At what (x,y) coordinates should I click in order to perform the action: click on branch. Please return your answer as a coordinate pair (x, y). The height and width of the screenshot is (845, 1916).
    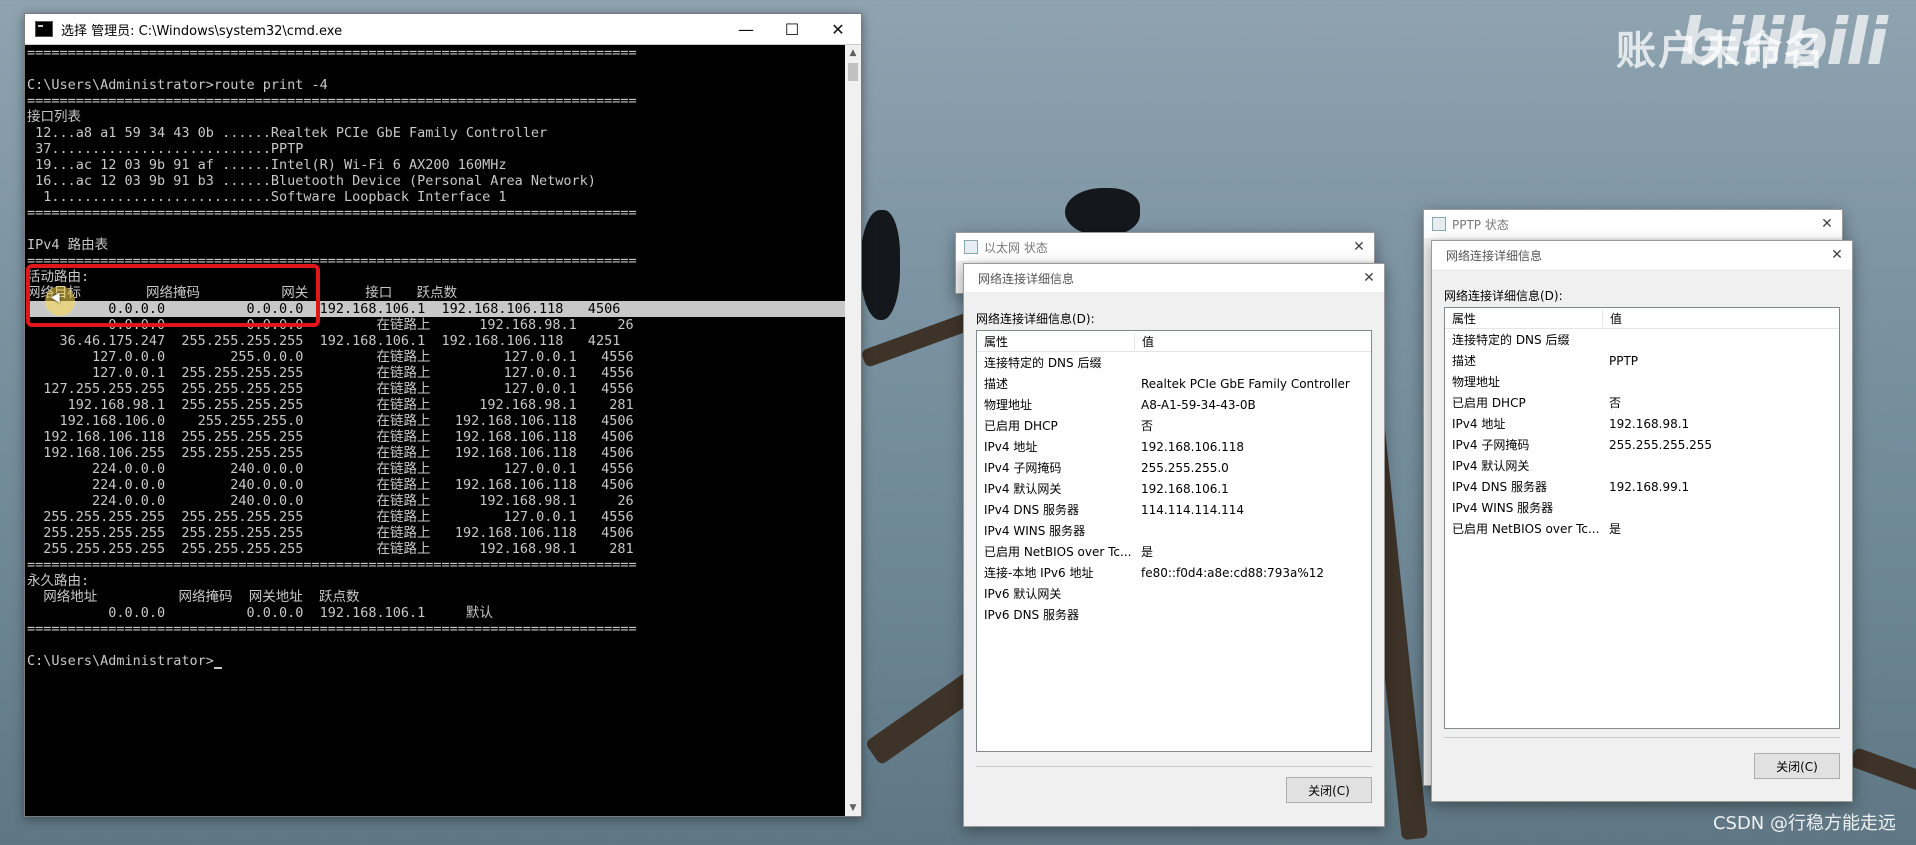
    Looking at the image, I should click on (1882, 770).